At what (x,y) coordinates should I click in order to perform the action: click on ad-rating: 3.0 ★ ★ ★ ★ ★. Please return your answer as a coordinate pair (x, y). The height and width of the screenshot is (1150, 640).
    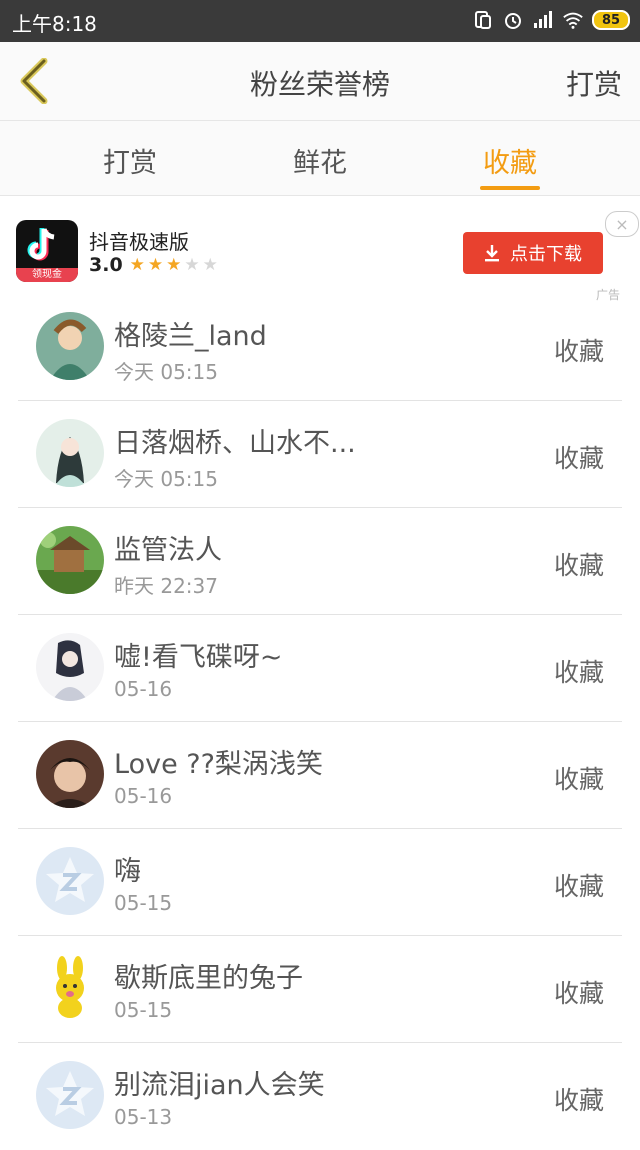
    Looking at the image, I should click on (153, 265).